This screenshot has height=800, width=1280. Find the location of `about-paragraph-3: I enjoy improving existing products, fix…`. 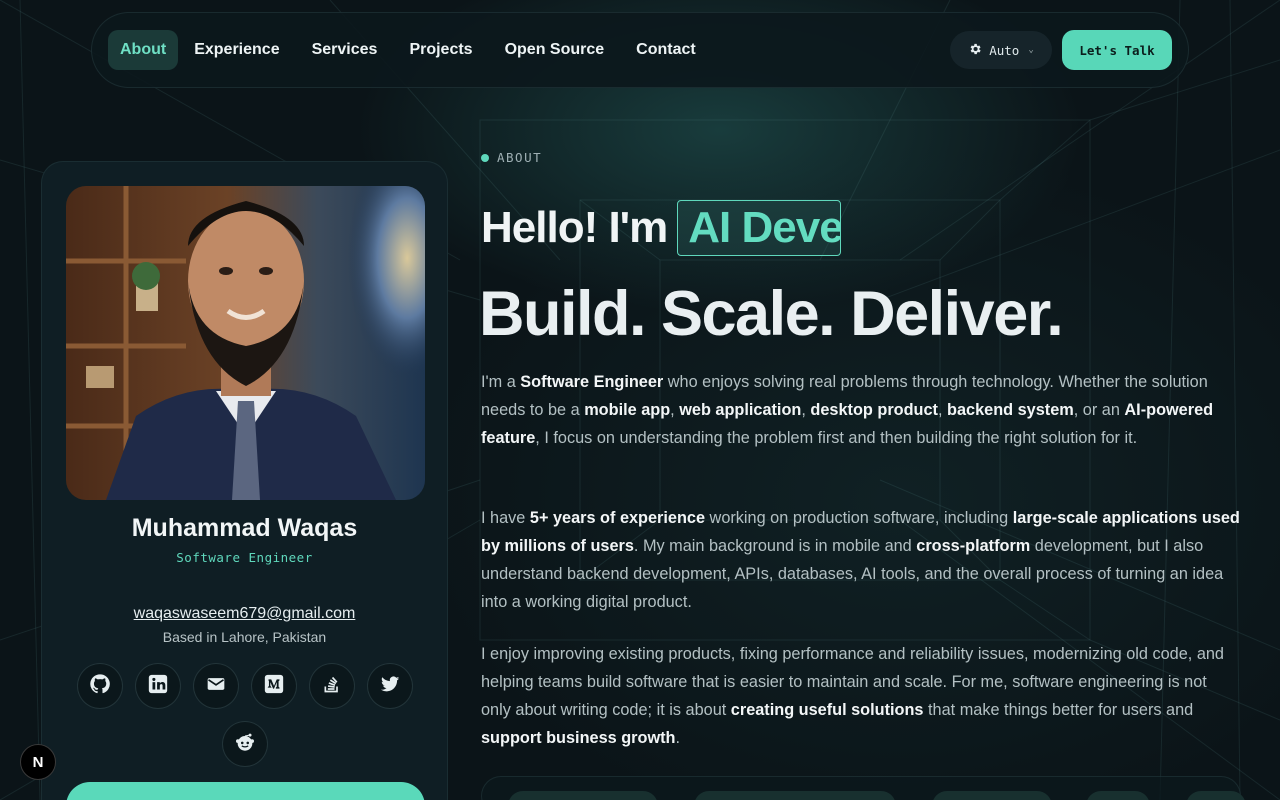

about-paragraph-3: I enjoy improving existing products, fix… is located at coordinates (861, 696).